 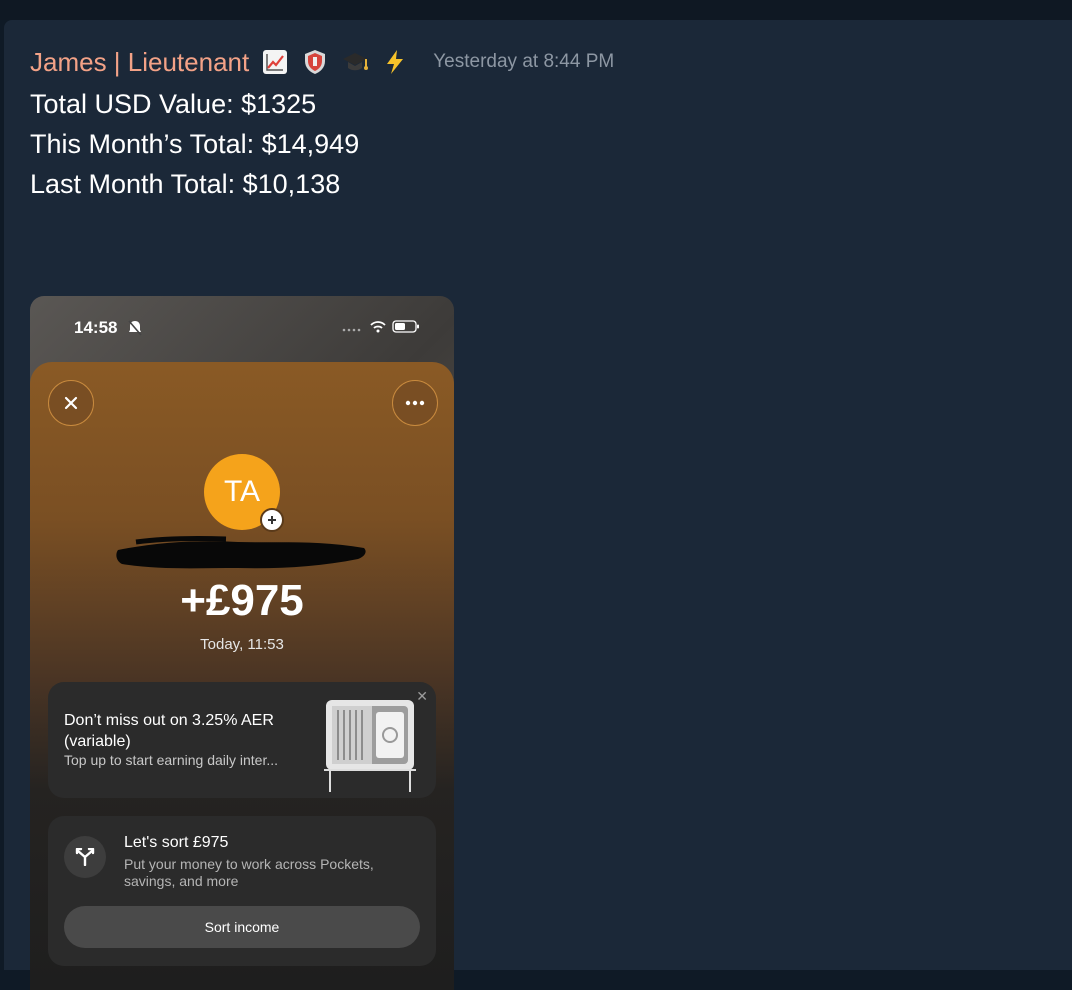 I want to click on more-icon, so click(x=415, y=403).